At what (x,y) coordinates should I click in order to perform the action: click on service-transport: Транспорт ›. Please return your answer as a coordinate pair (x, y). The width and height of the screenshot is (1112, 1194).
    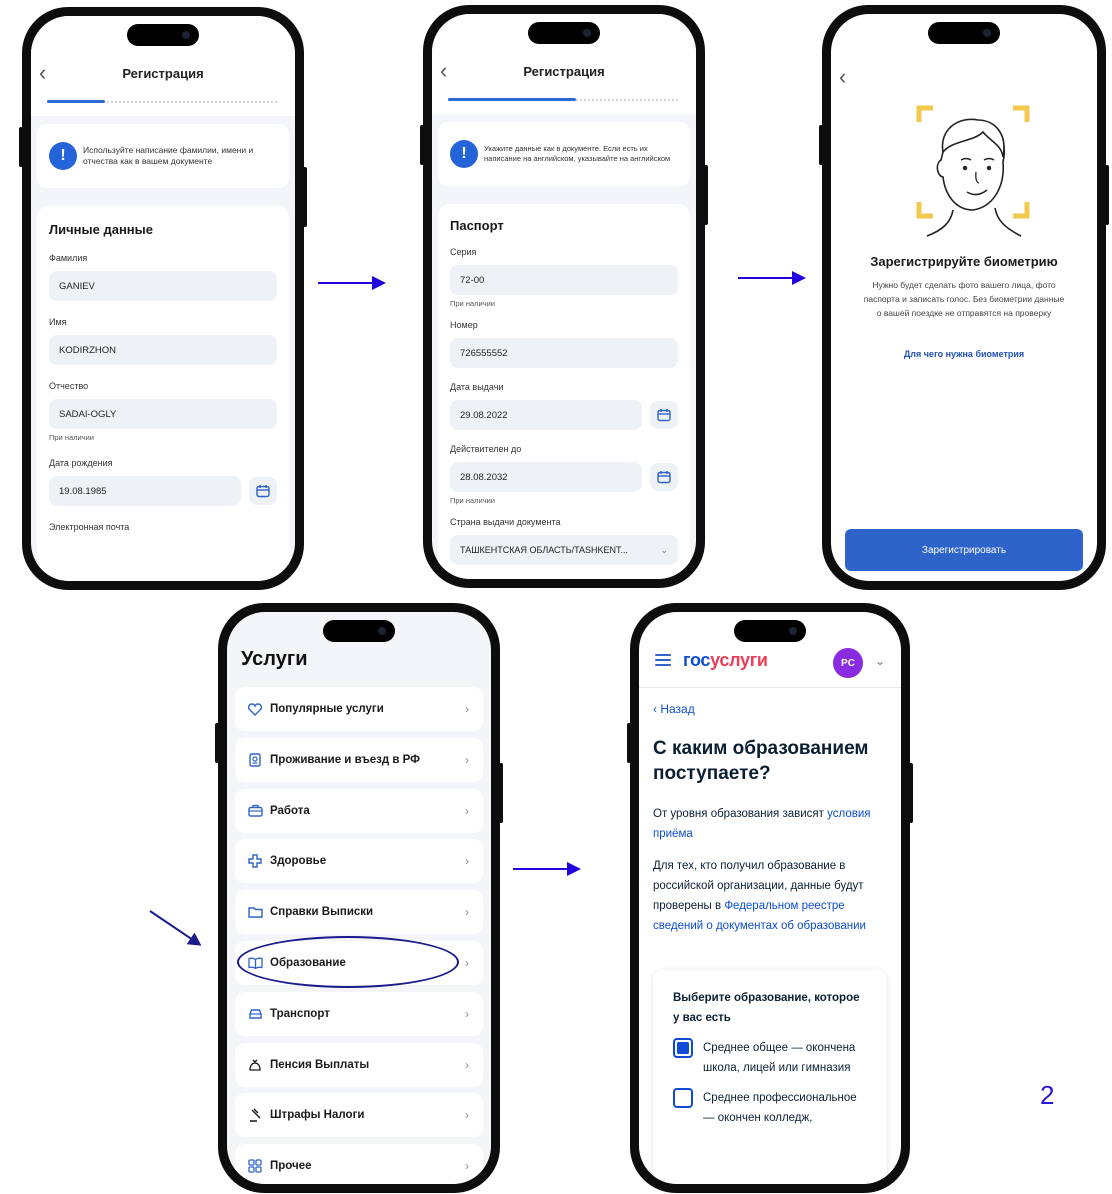
    Looking at the image, I should click on (359, 1013).